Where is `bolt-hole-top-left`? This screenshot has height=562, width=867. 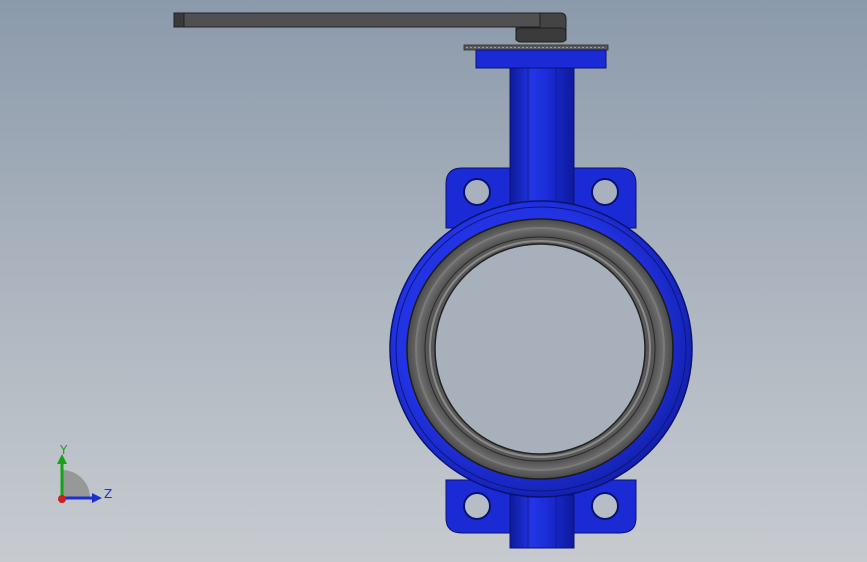
bolt-hole-top-left is located at coordinates (477, 192).